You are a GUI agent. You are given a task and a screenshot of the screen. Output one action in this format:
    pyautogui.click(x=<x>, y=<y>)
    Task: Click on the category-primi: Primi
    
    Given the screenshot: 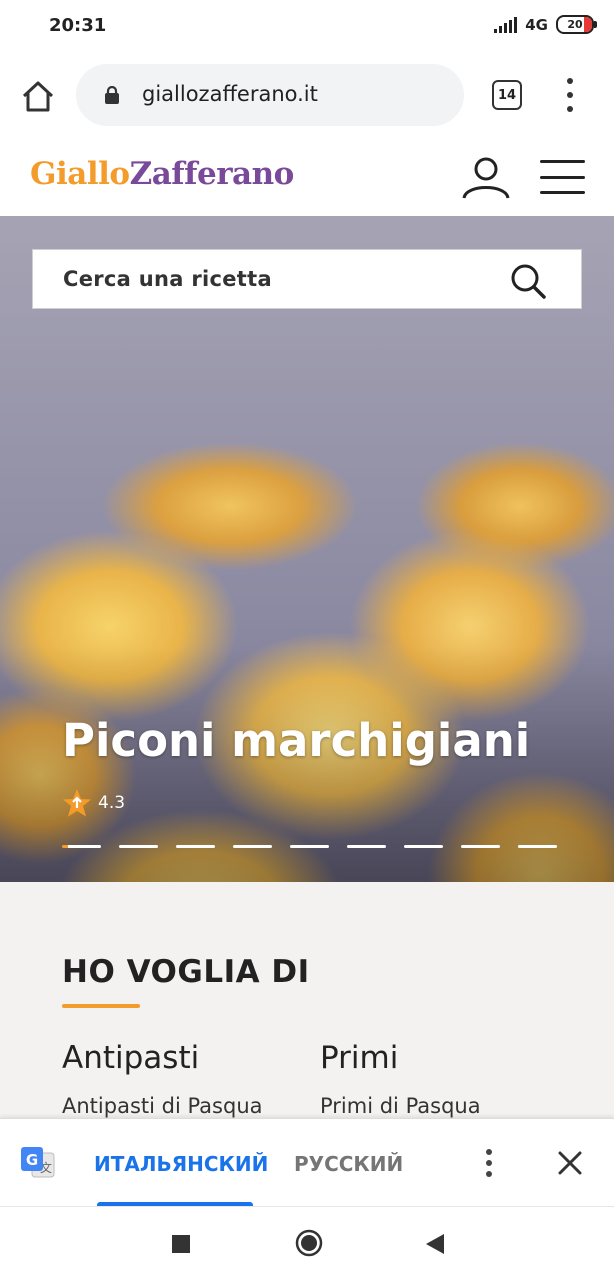 What is the action you would take?
    pyautogui.click(x=359, y=1058)
    